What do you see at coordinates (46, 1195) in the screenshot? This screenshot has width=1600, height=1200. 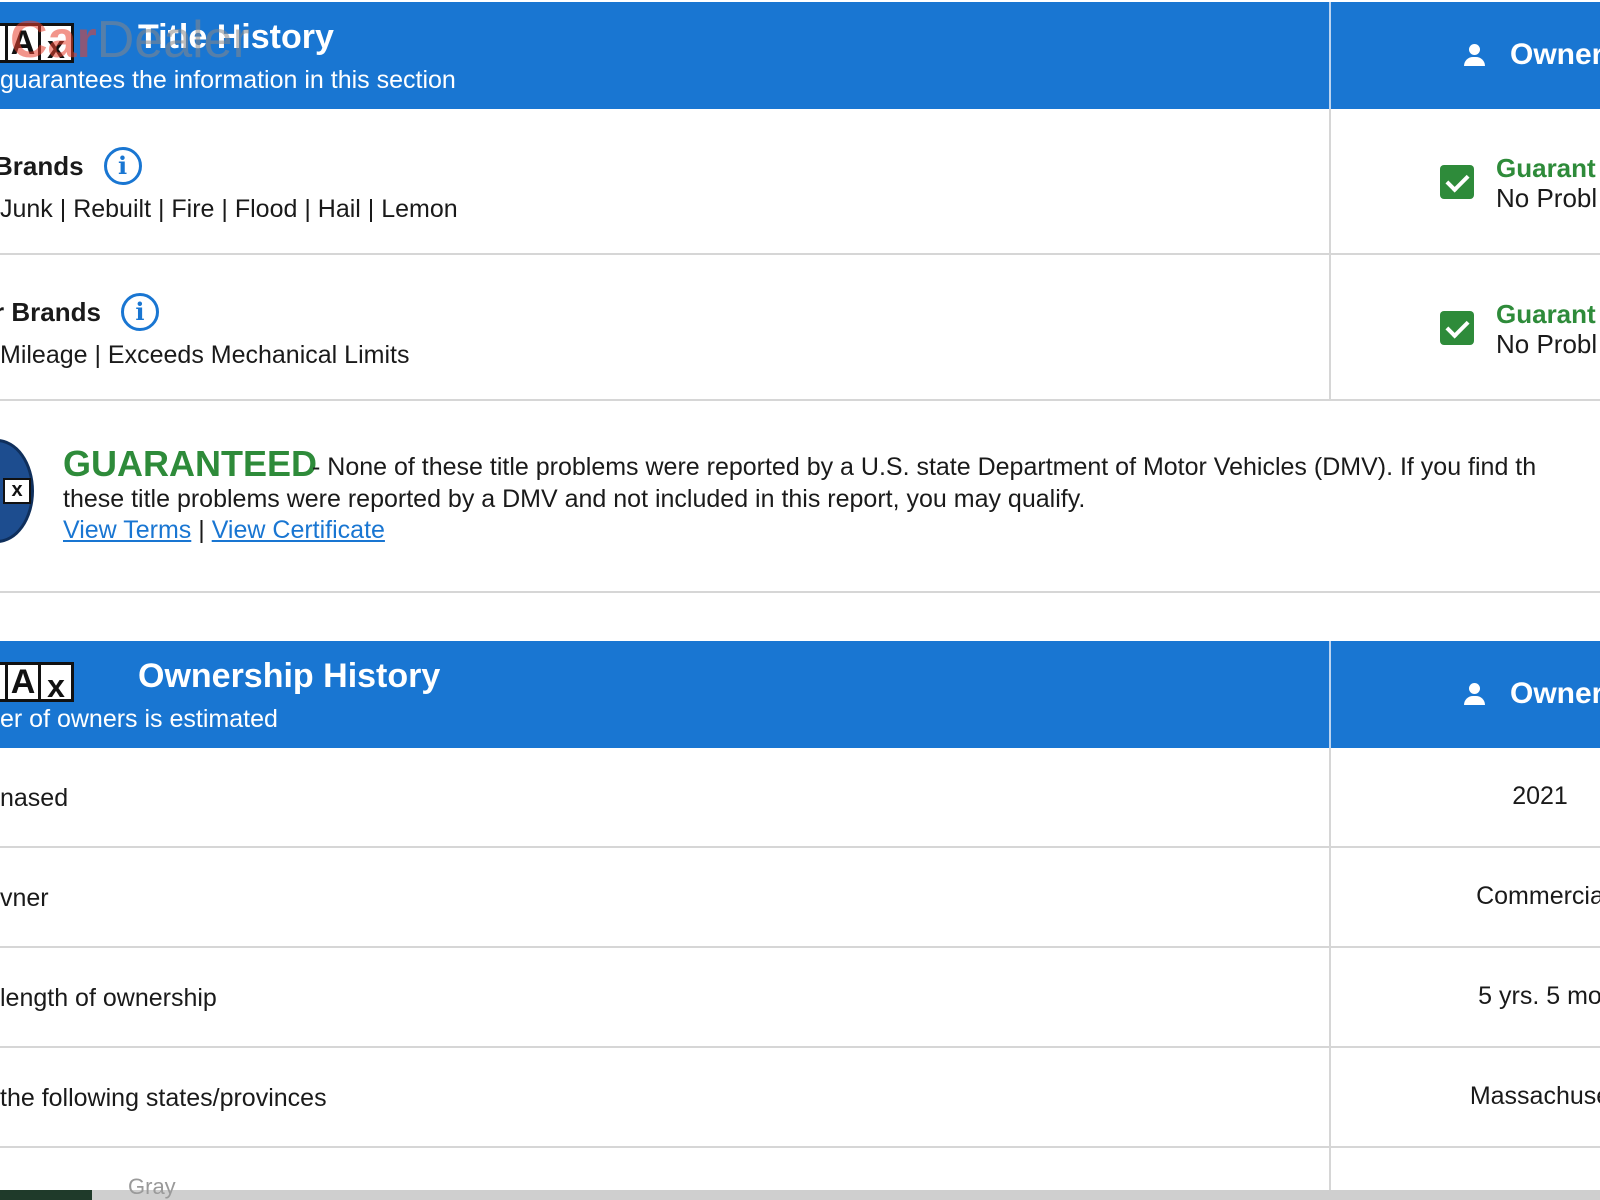 I see `thumbnail-peek` at bounding box center [46, 1195].